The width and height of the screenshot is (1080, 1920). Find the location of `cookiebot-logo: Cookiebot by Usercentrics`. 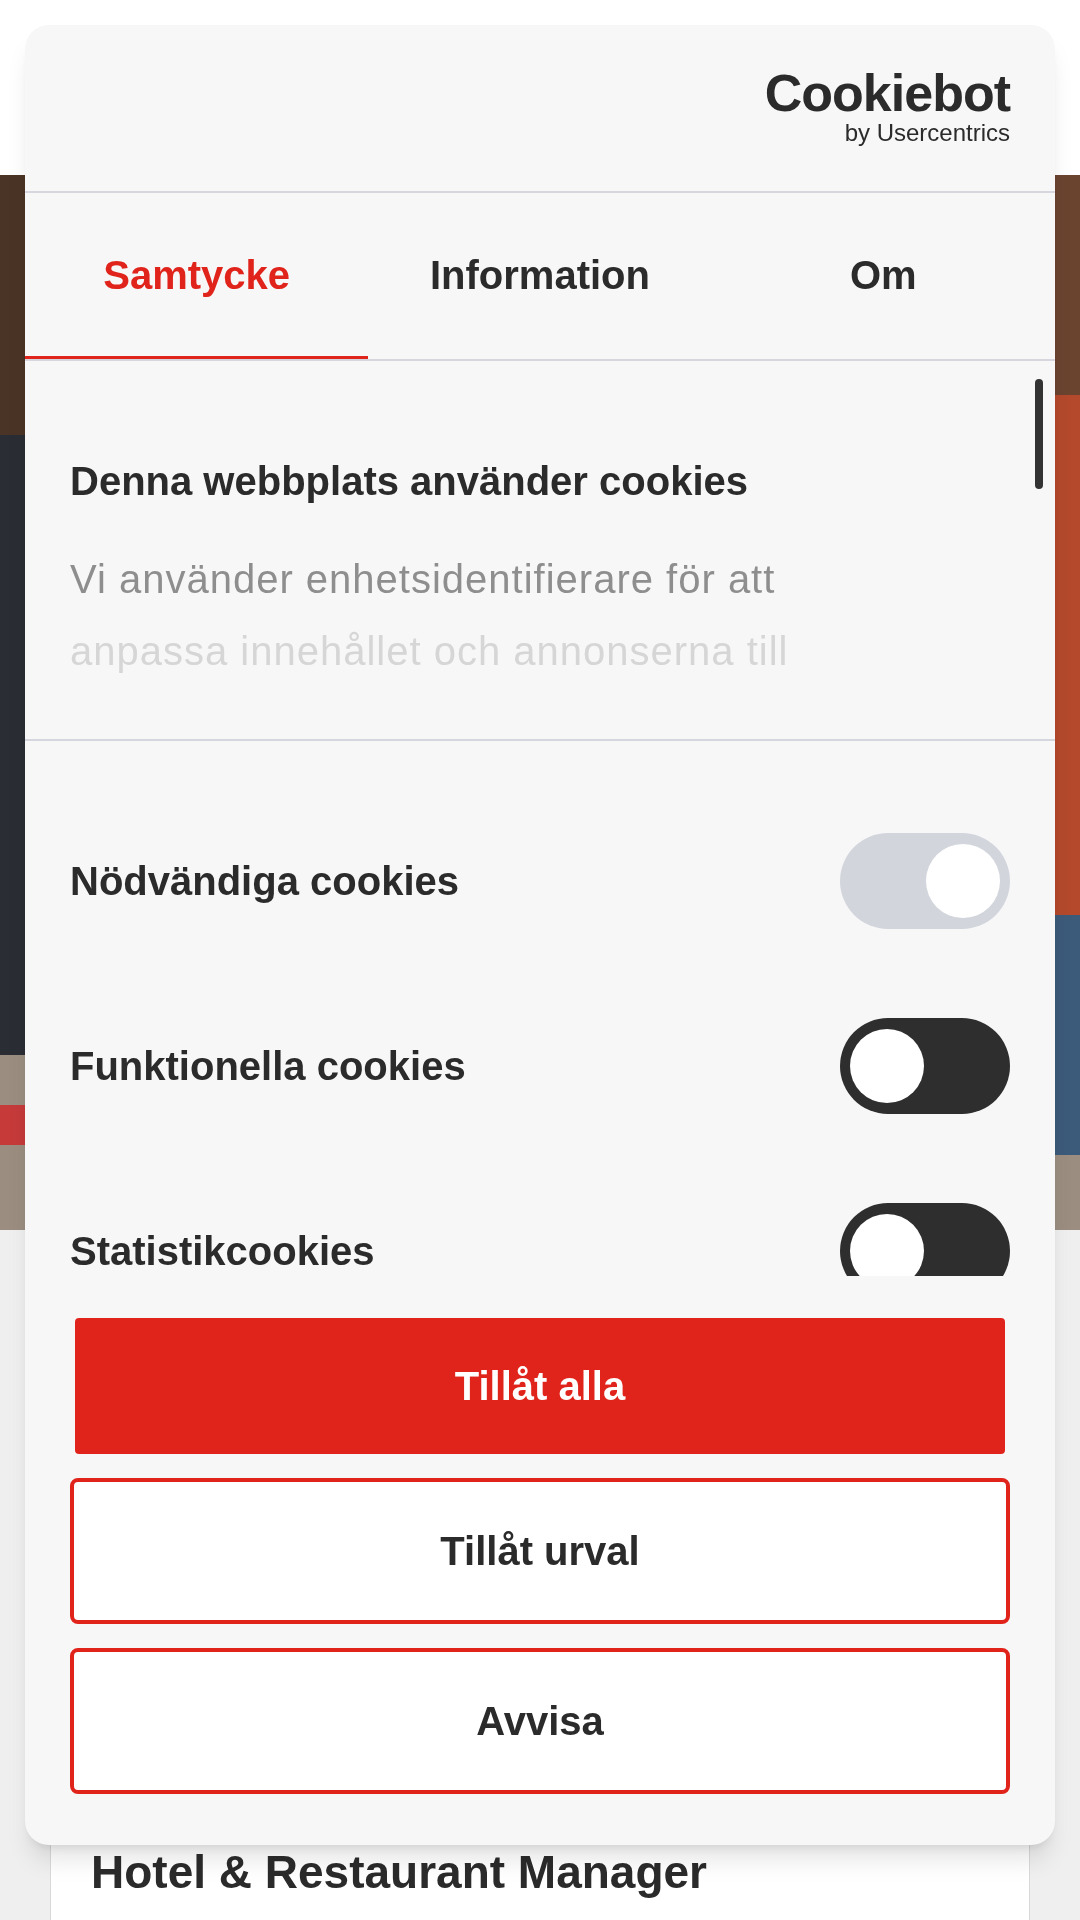

cookiebot-logo: Cookiebot by Usercentrics is located at coordinates (887, 106).